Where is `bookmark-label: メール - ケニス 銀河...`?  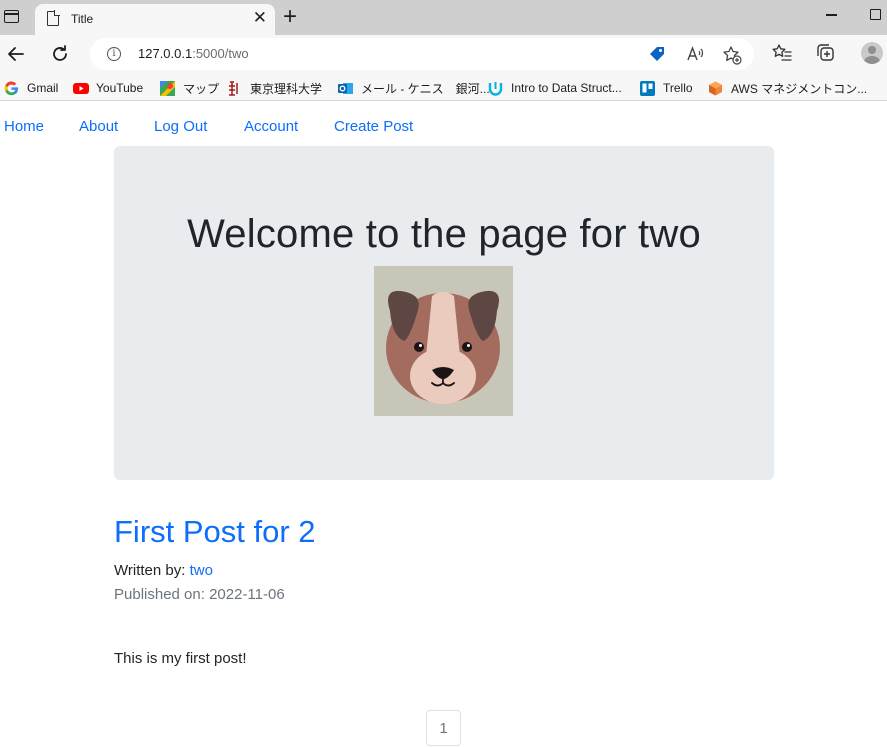 bookmark-label: メール - ケニス 銀河... is located at coordinates (425, 88).